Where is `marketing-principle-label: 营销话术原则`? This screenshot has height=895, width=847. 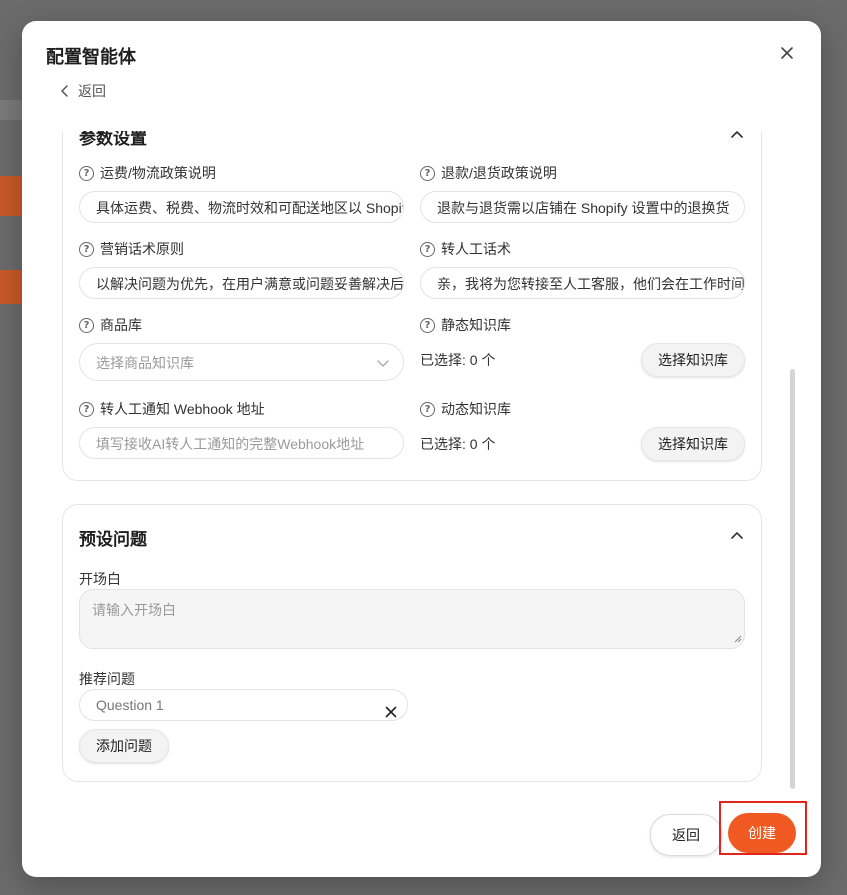 marketing-principle-label: 营销话术原则 is located at coordinates (142, 249).